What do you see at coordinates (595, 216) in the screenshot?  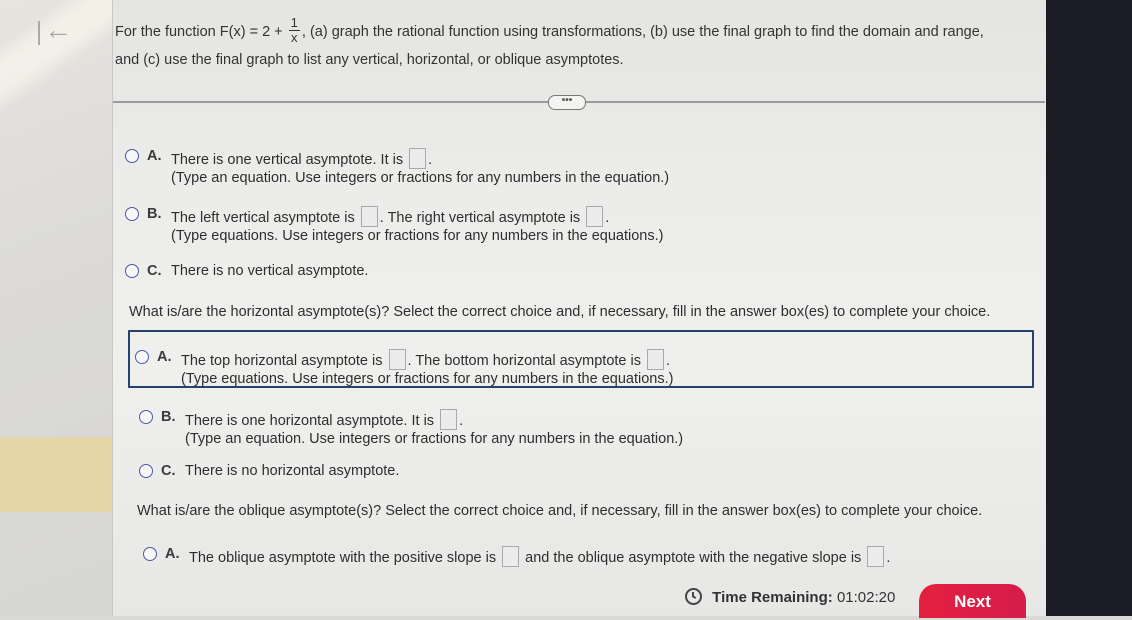 I see `answer-box-right` at bounding box center [595, 216].